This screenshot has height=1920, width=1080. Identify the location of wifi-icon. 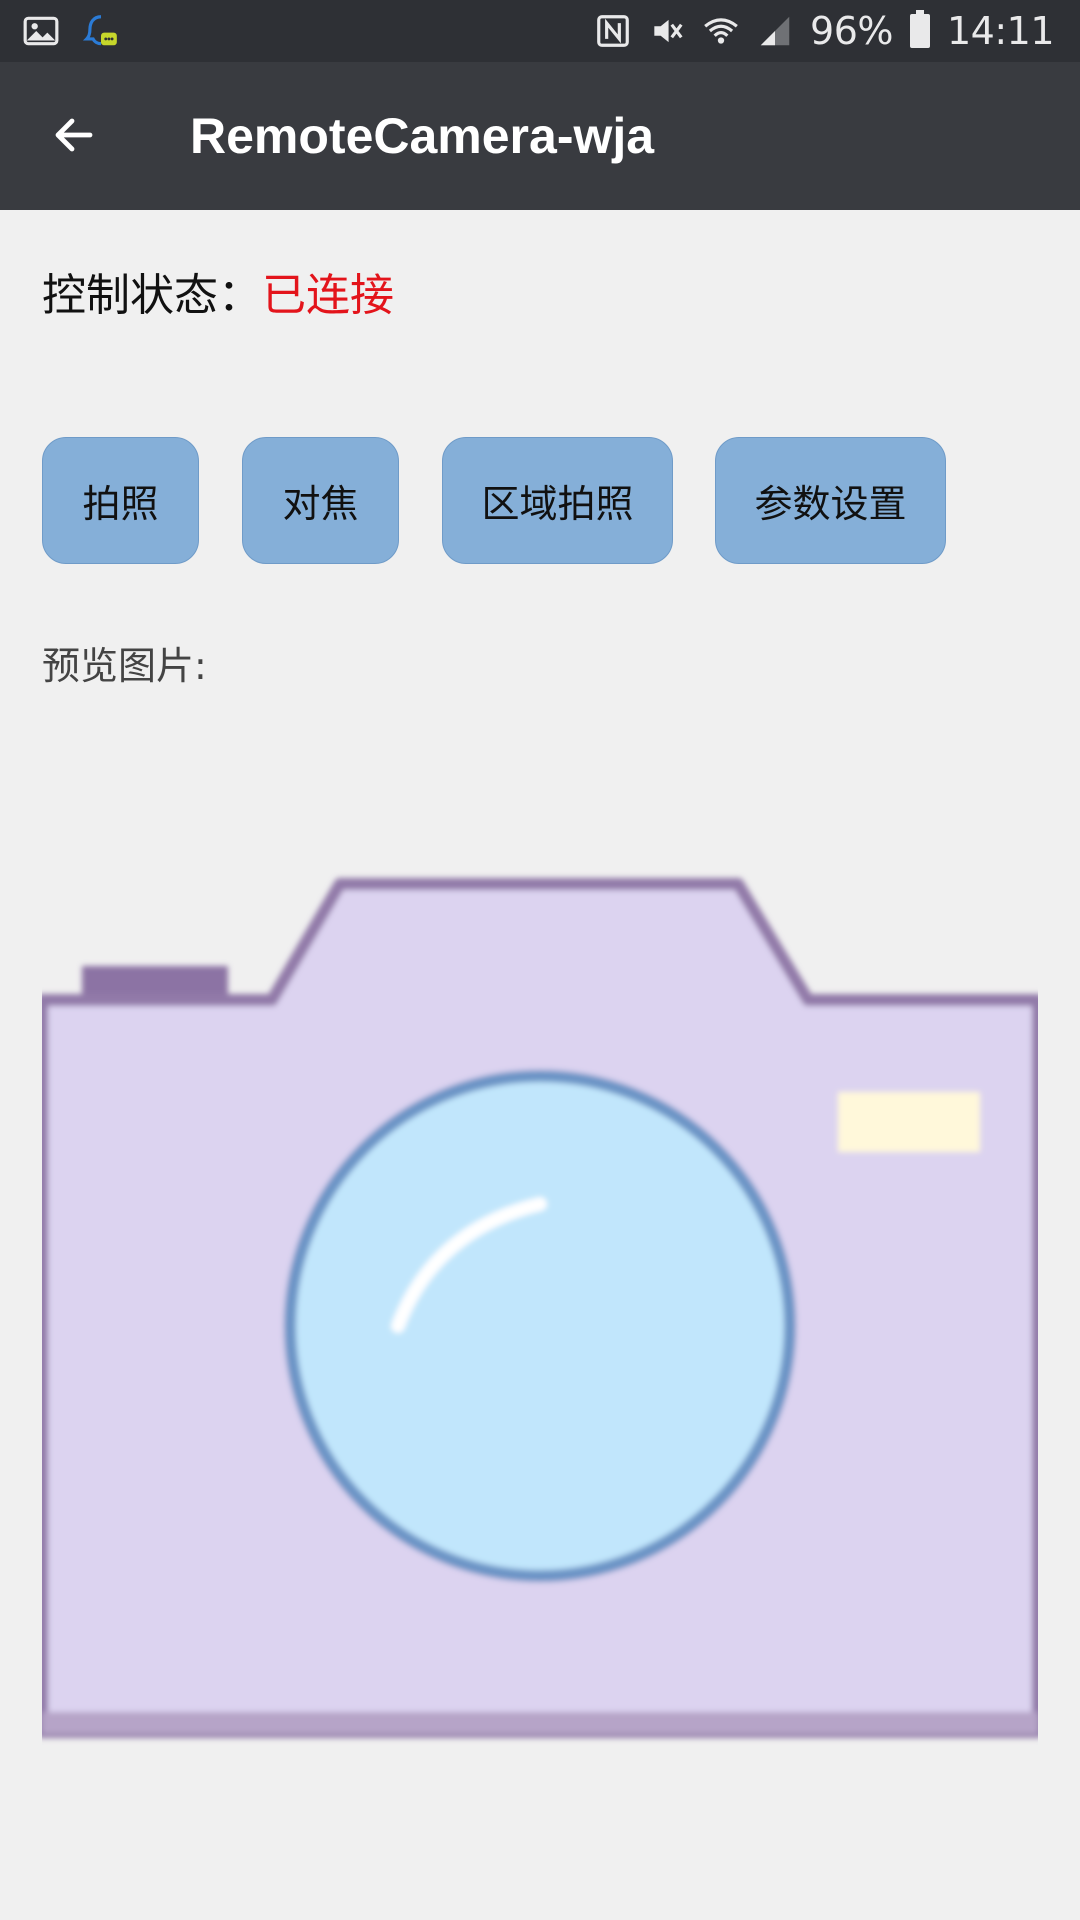
(721, 31).